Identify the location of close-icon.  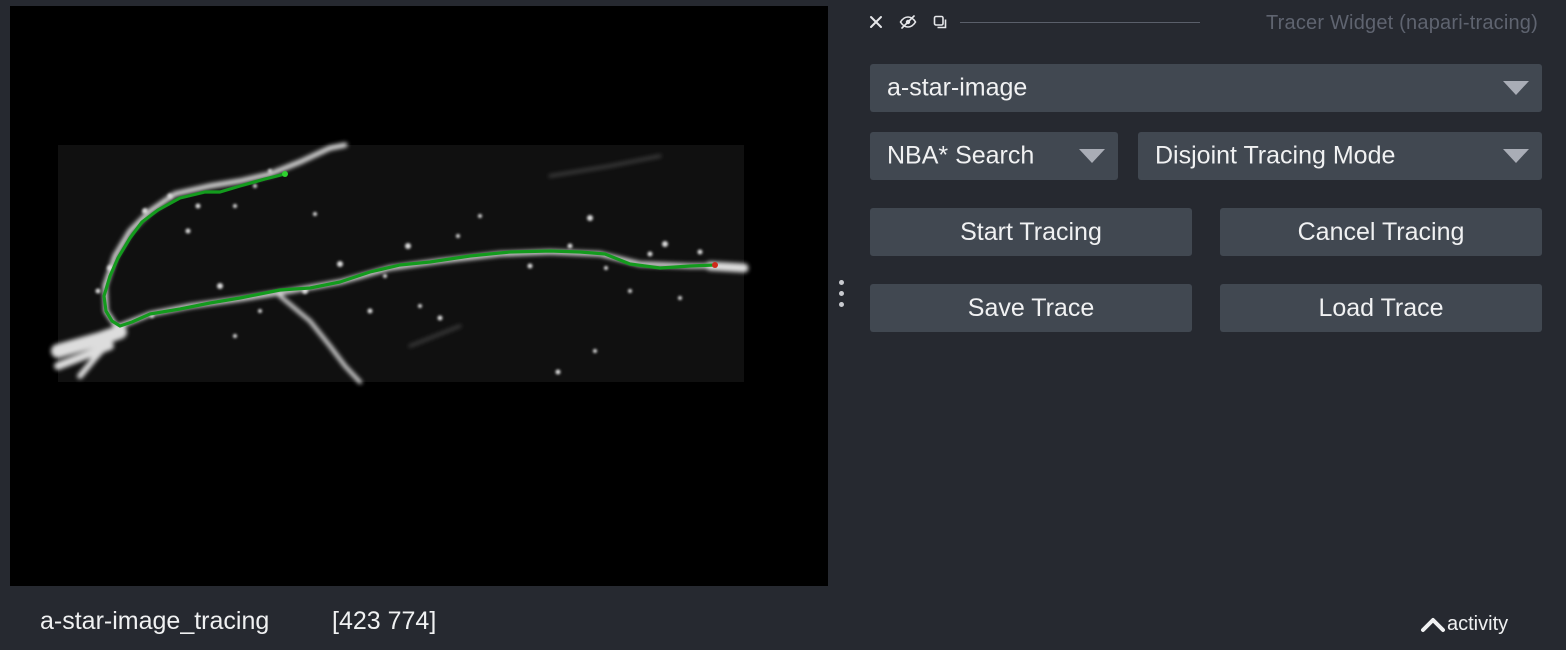
(876, 22).